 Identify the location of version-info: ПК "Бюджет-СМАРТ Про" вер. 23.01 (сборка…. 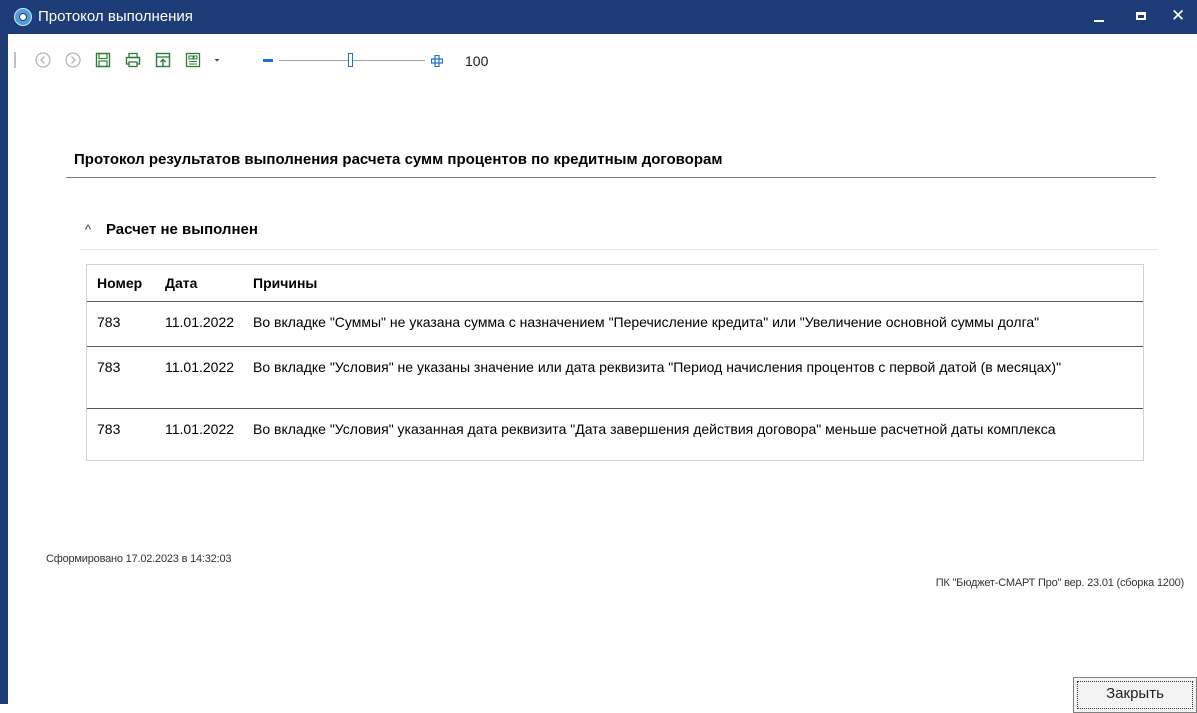
(1059, 583).